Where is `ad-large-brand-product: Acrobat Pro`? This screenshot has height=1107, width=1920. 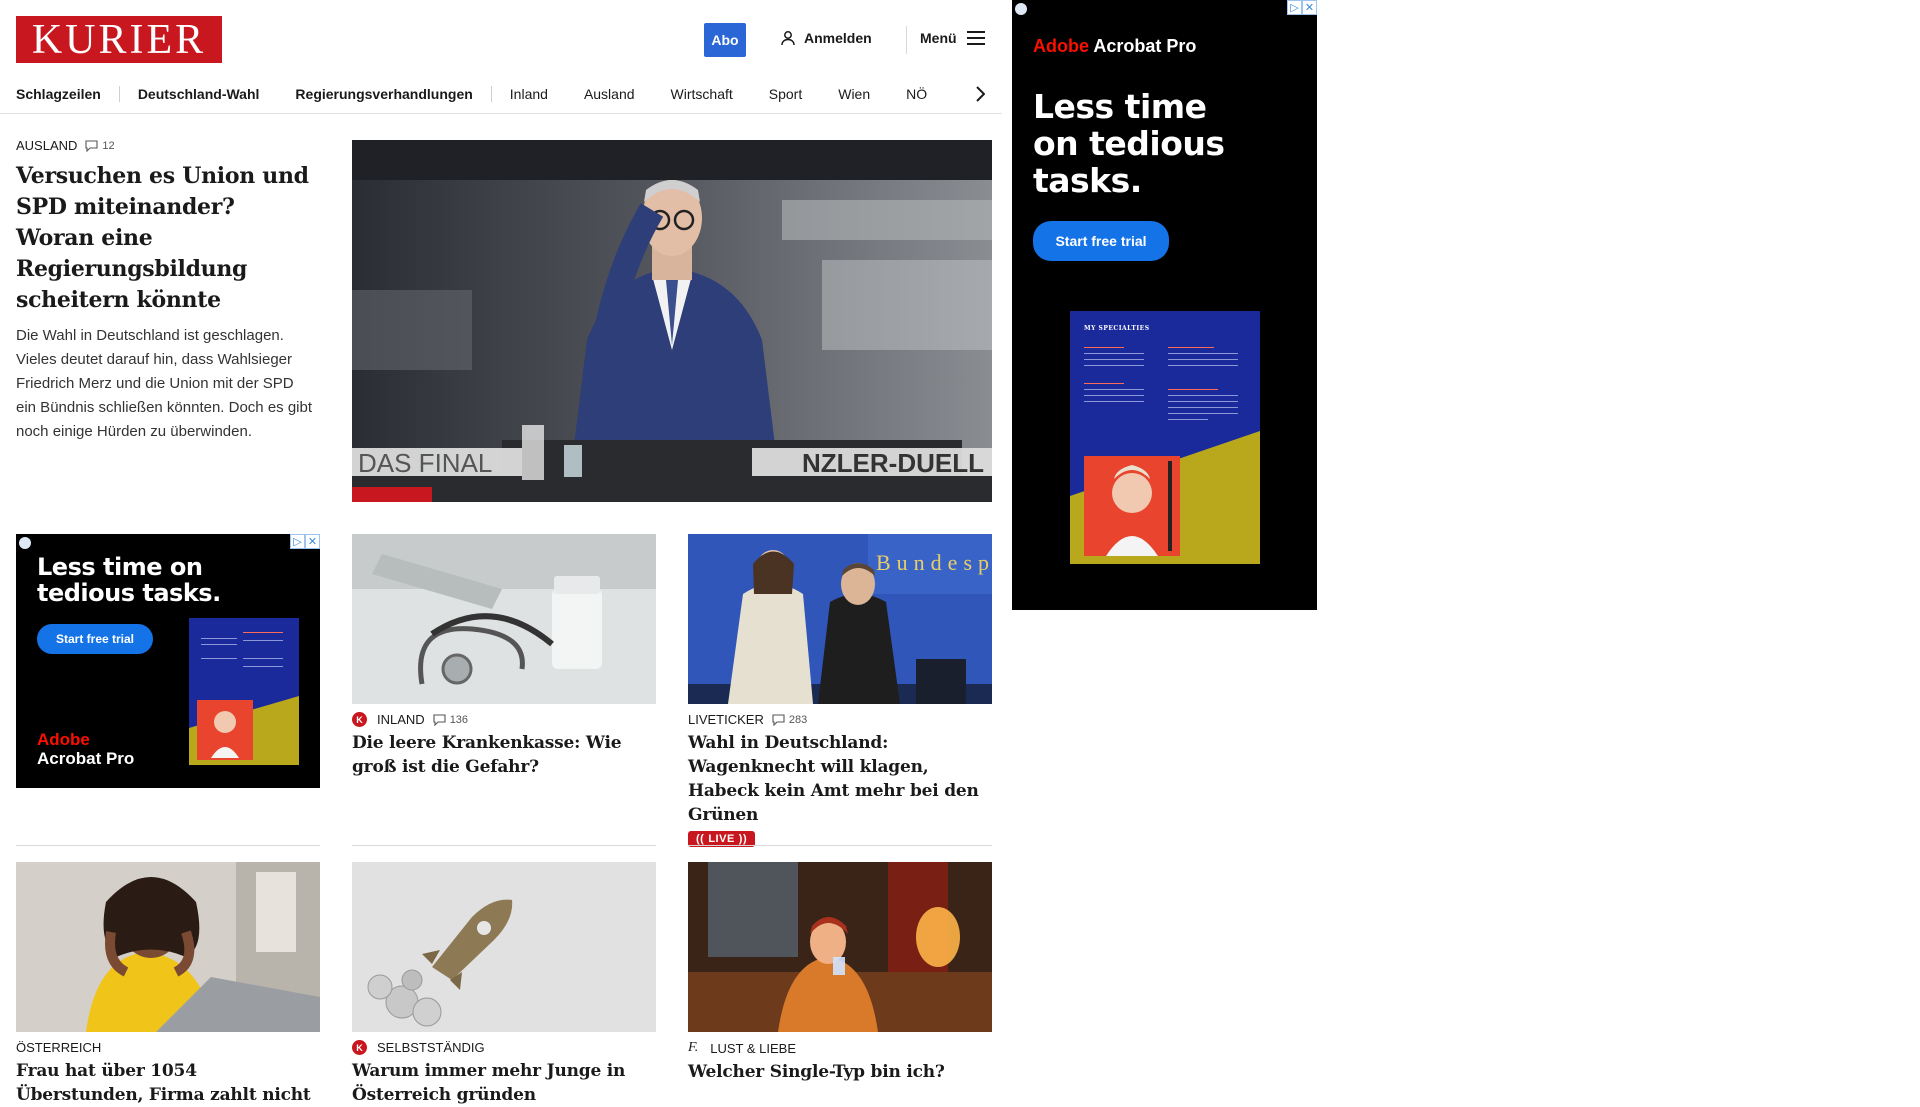 ad-large-brand-product: Acrobat Pro is located at coordinates (1145, 46).